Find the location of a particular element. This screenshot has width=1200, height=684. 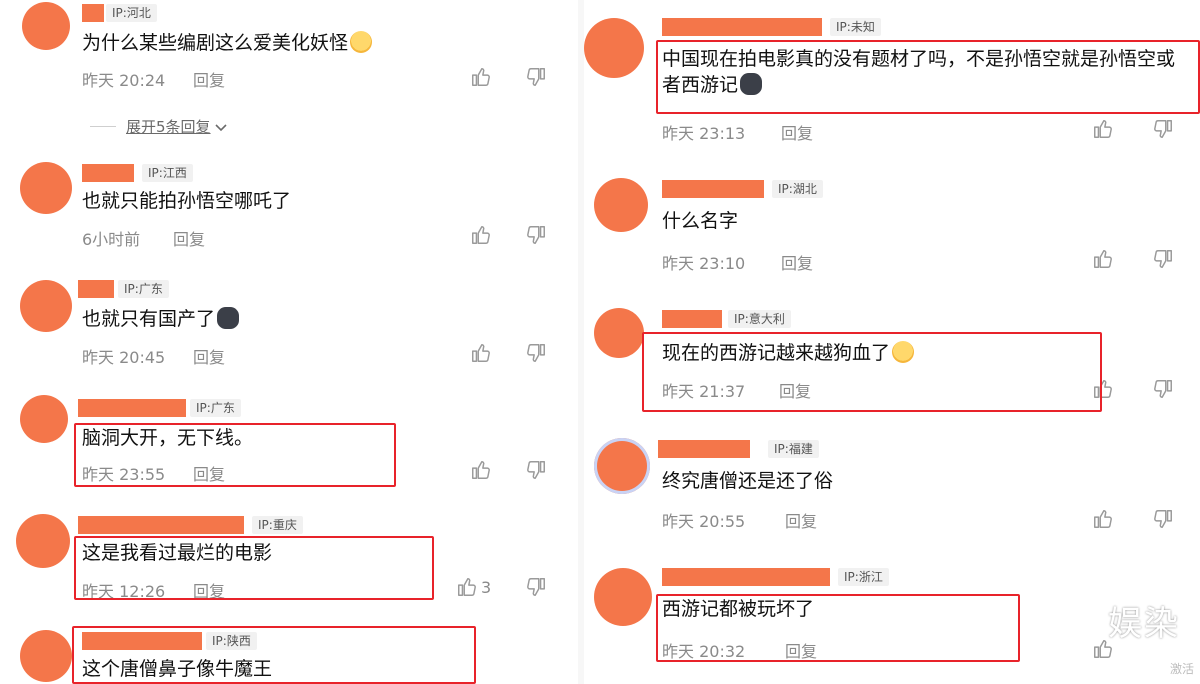

comment-item: IP:河北 为什么某些编剧这么爱美化妖怪 昨天 20:24 回复 展开5条回复 is located at coordinates (289, 70).